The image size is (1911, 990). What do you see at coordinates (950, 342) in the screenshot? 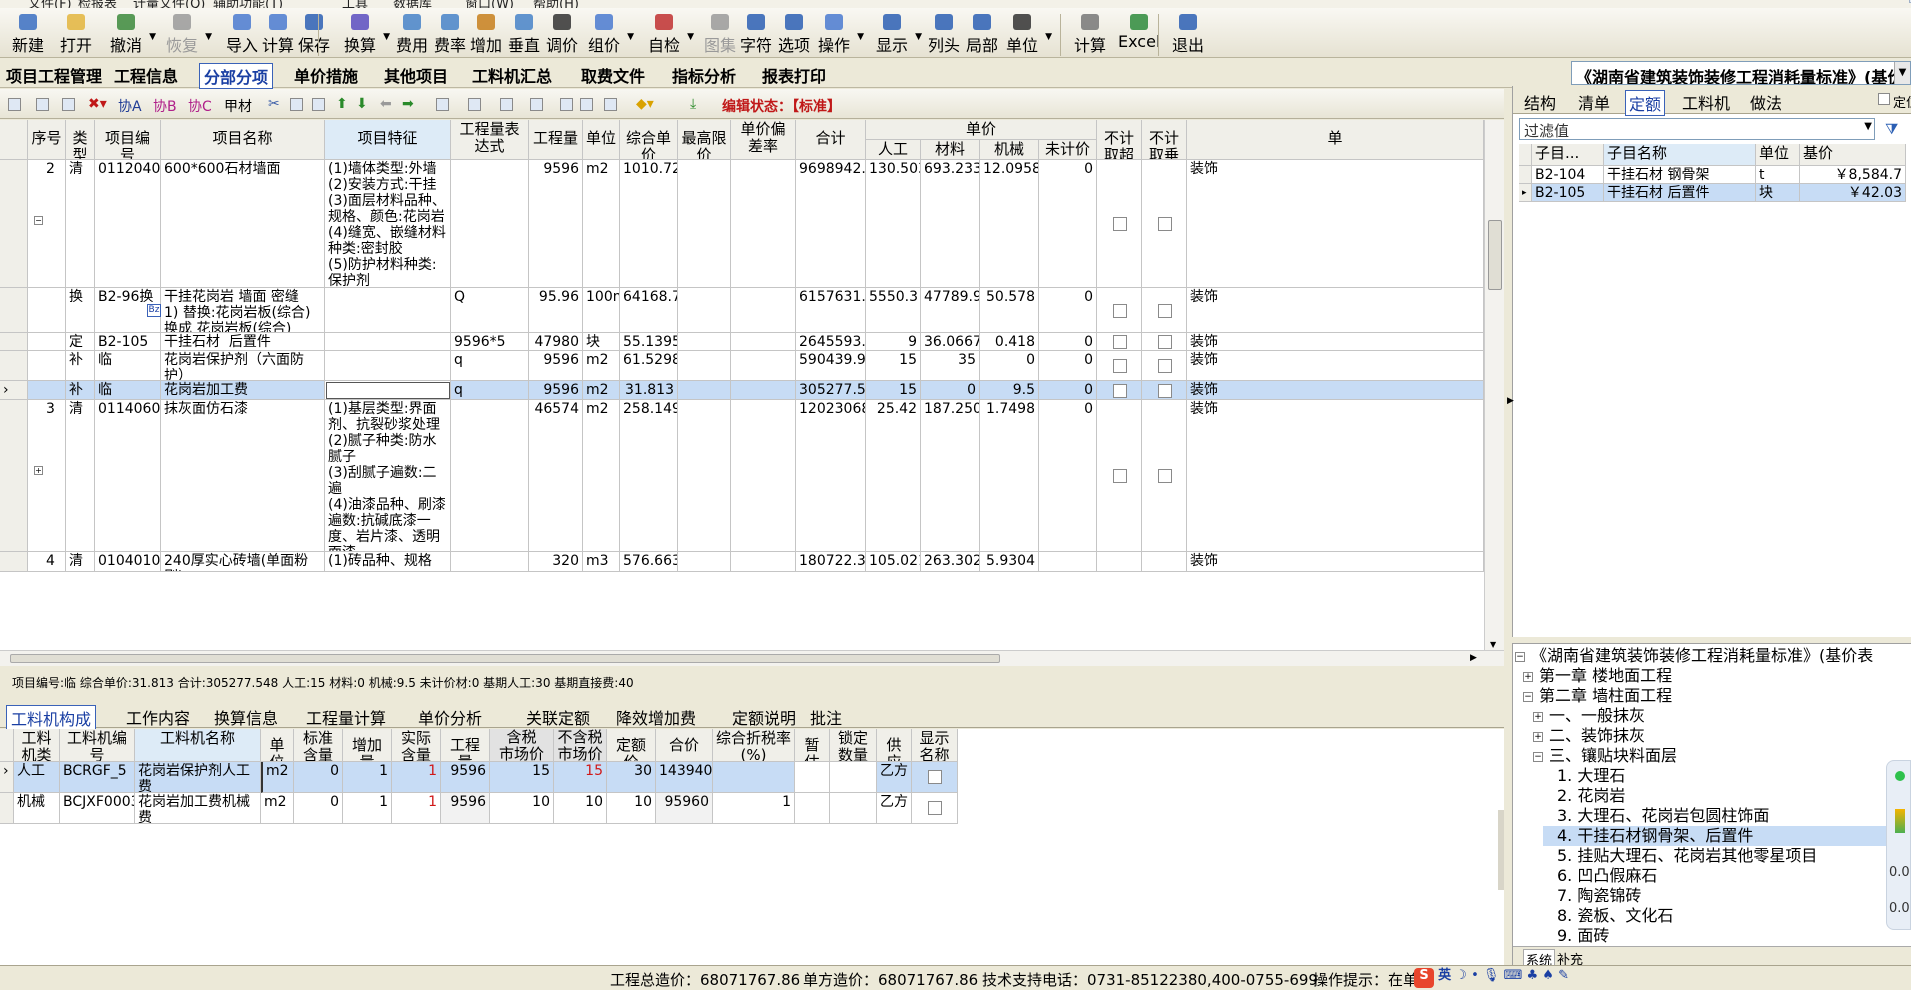
I see `cell-material: 36.0667` at bounding box center [950, 342].